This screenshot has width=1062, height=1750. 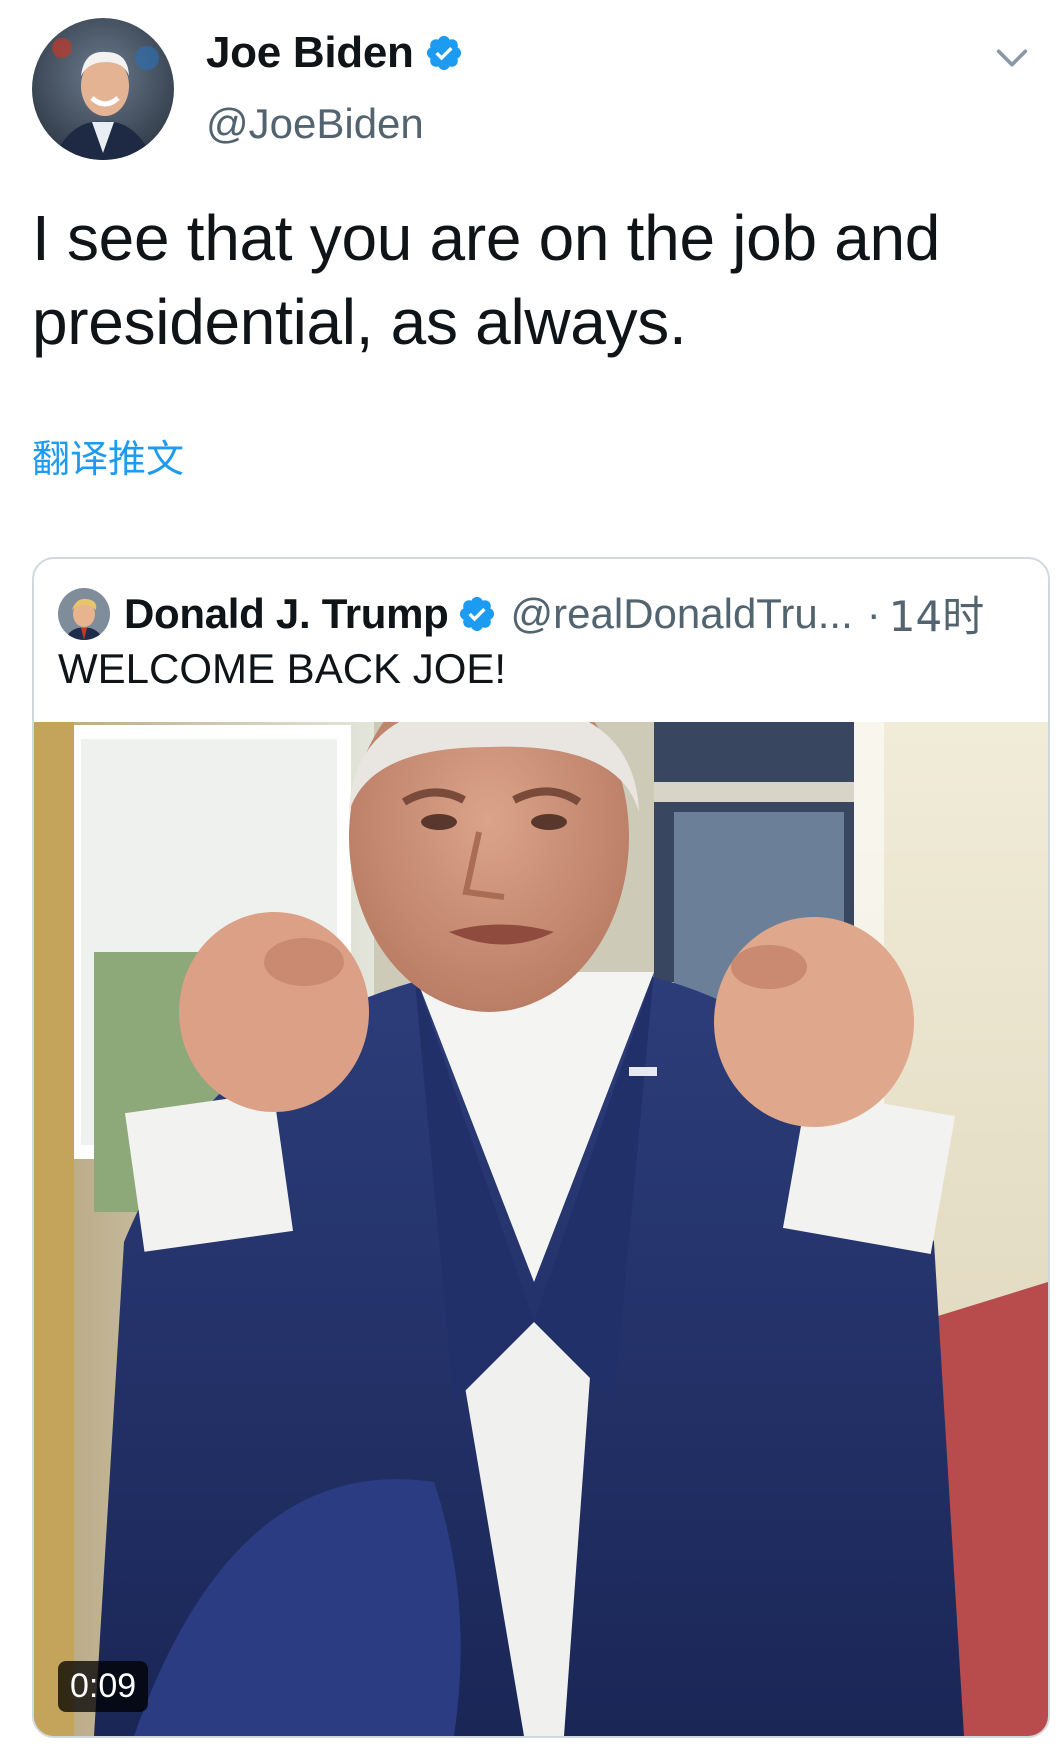 What do you see at coordinates (84, 613) in the screenshot?
I see `quoted-author-avatar` at bounding box center [84, 613].